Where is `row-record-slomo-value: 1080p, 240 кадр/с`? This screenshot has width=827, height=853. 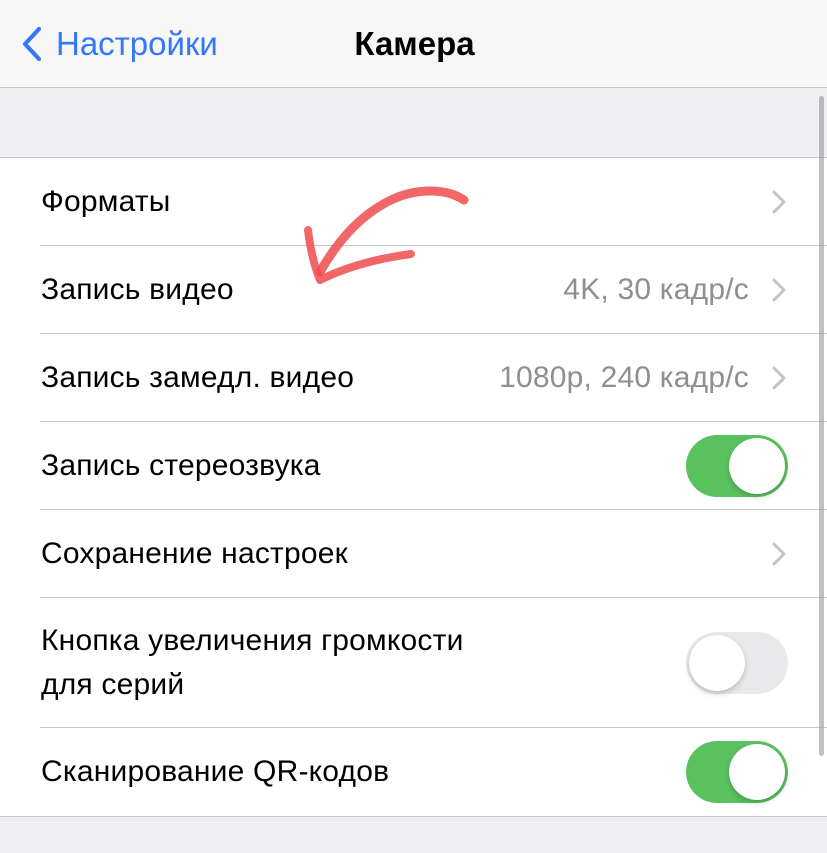 row-record-slomo-value: 1080p, 240 кадр/с is located at coordinates (624, 377).